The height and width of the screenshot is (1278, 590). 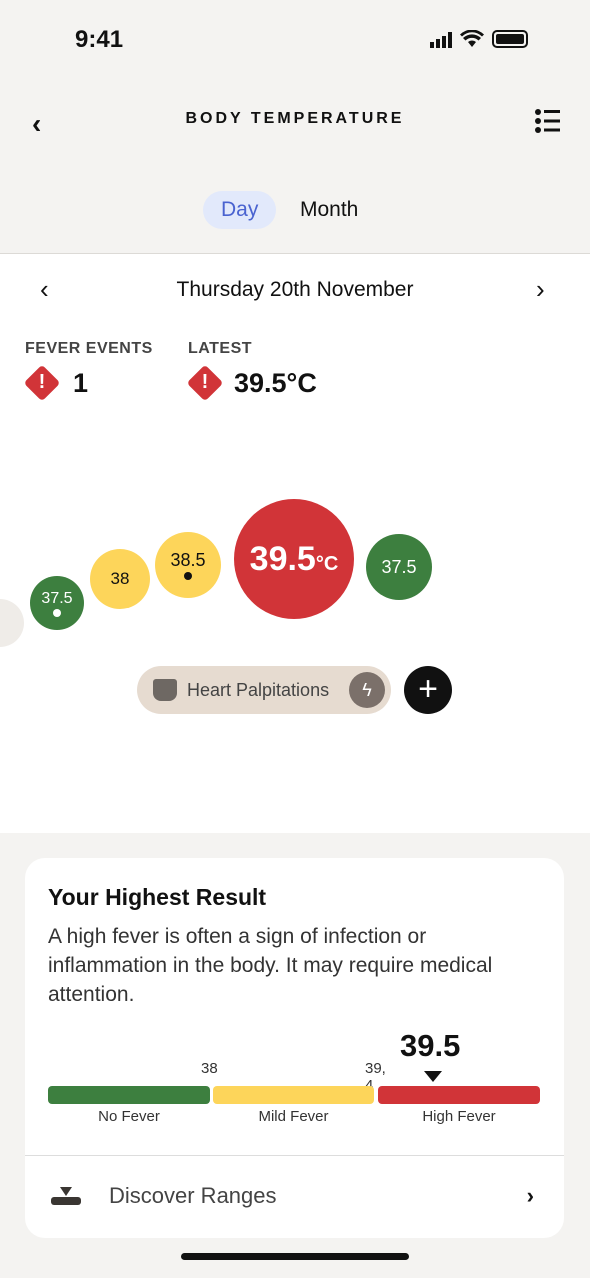 I want to click on reading-bubble-selected: 39.5 °C, so click(x=294, y=559).